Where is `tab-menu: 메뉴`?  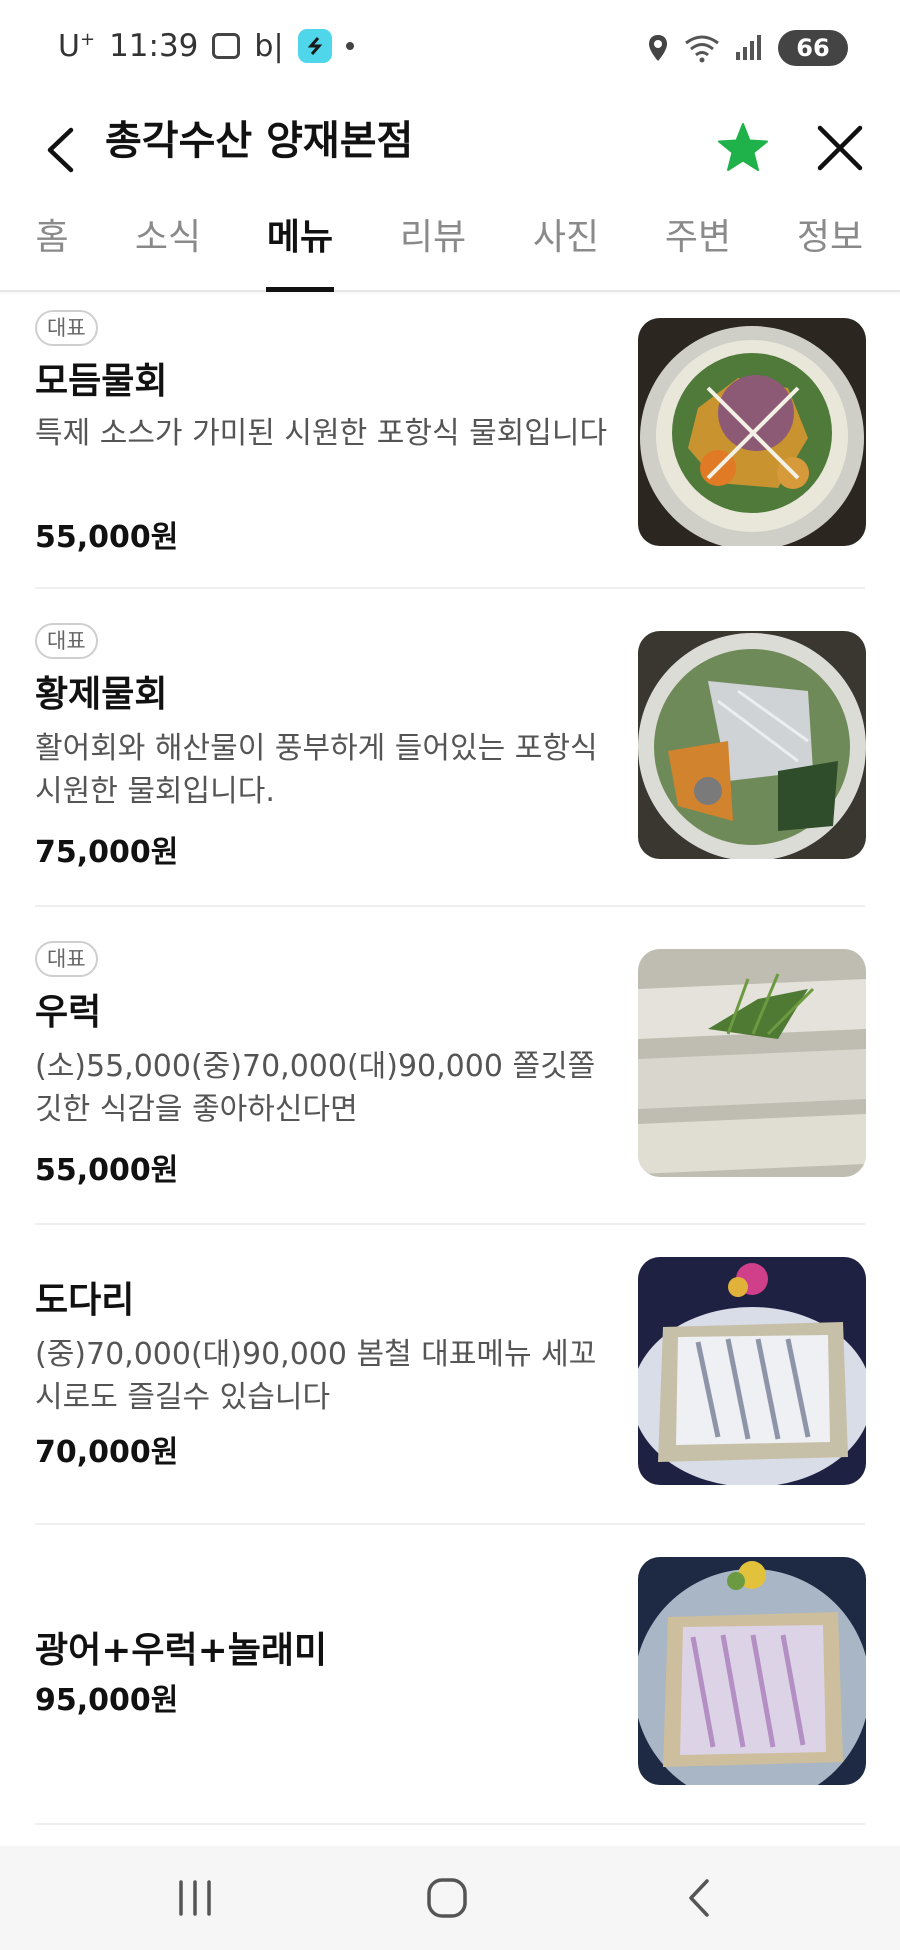 tab-menu: 메뉴 is located at coordinates (300, 251).